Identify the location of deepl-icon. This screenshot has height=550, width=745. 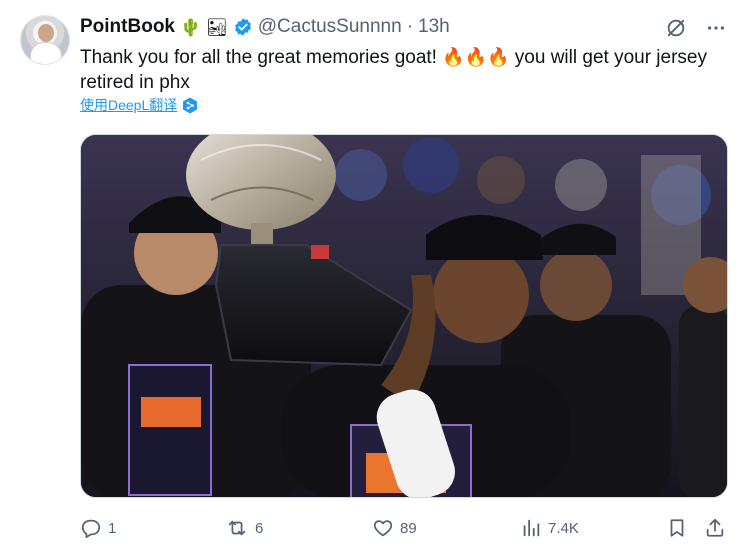
(190, 105).